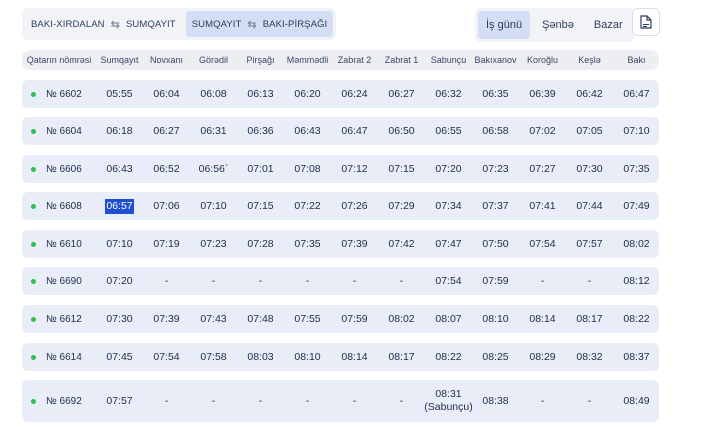 This screenshot has height=427, width=728. Describe the element at coordinates (33, 131) in the screenshot. I see `status-dot-icon` at that location.